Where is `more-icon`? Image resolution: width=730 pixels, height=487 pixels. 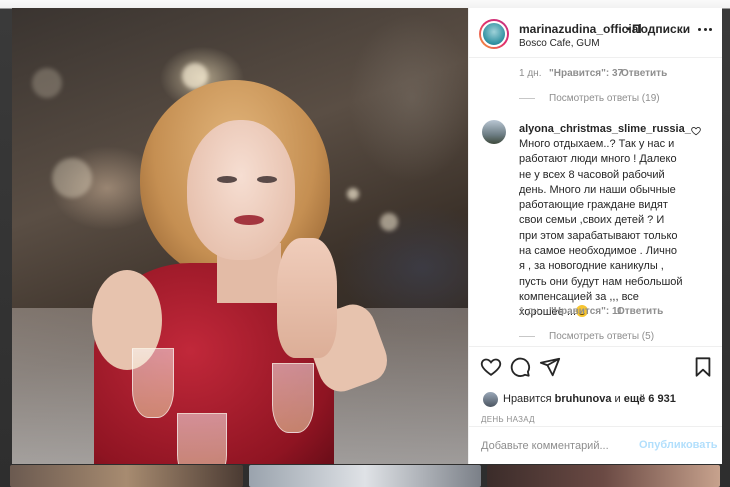
more-icon is located at coordinates (705, 29).